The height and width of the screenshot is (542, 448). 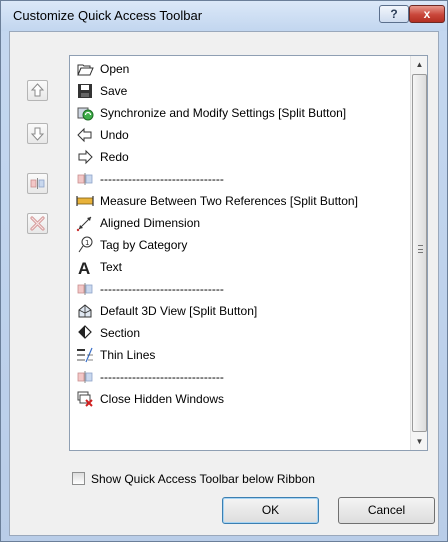 I want to click on measure-icon, so click(x=85, y=201).